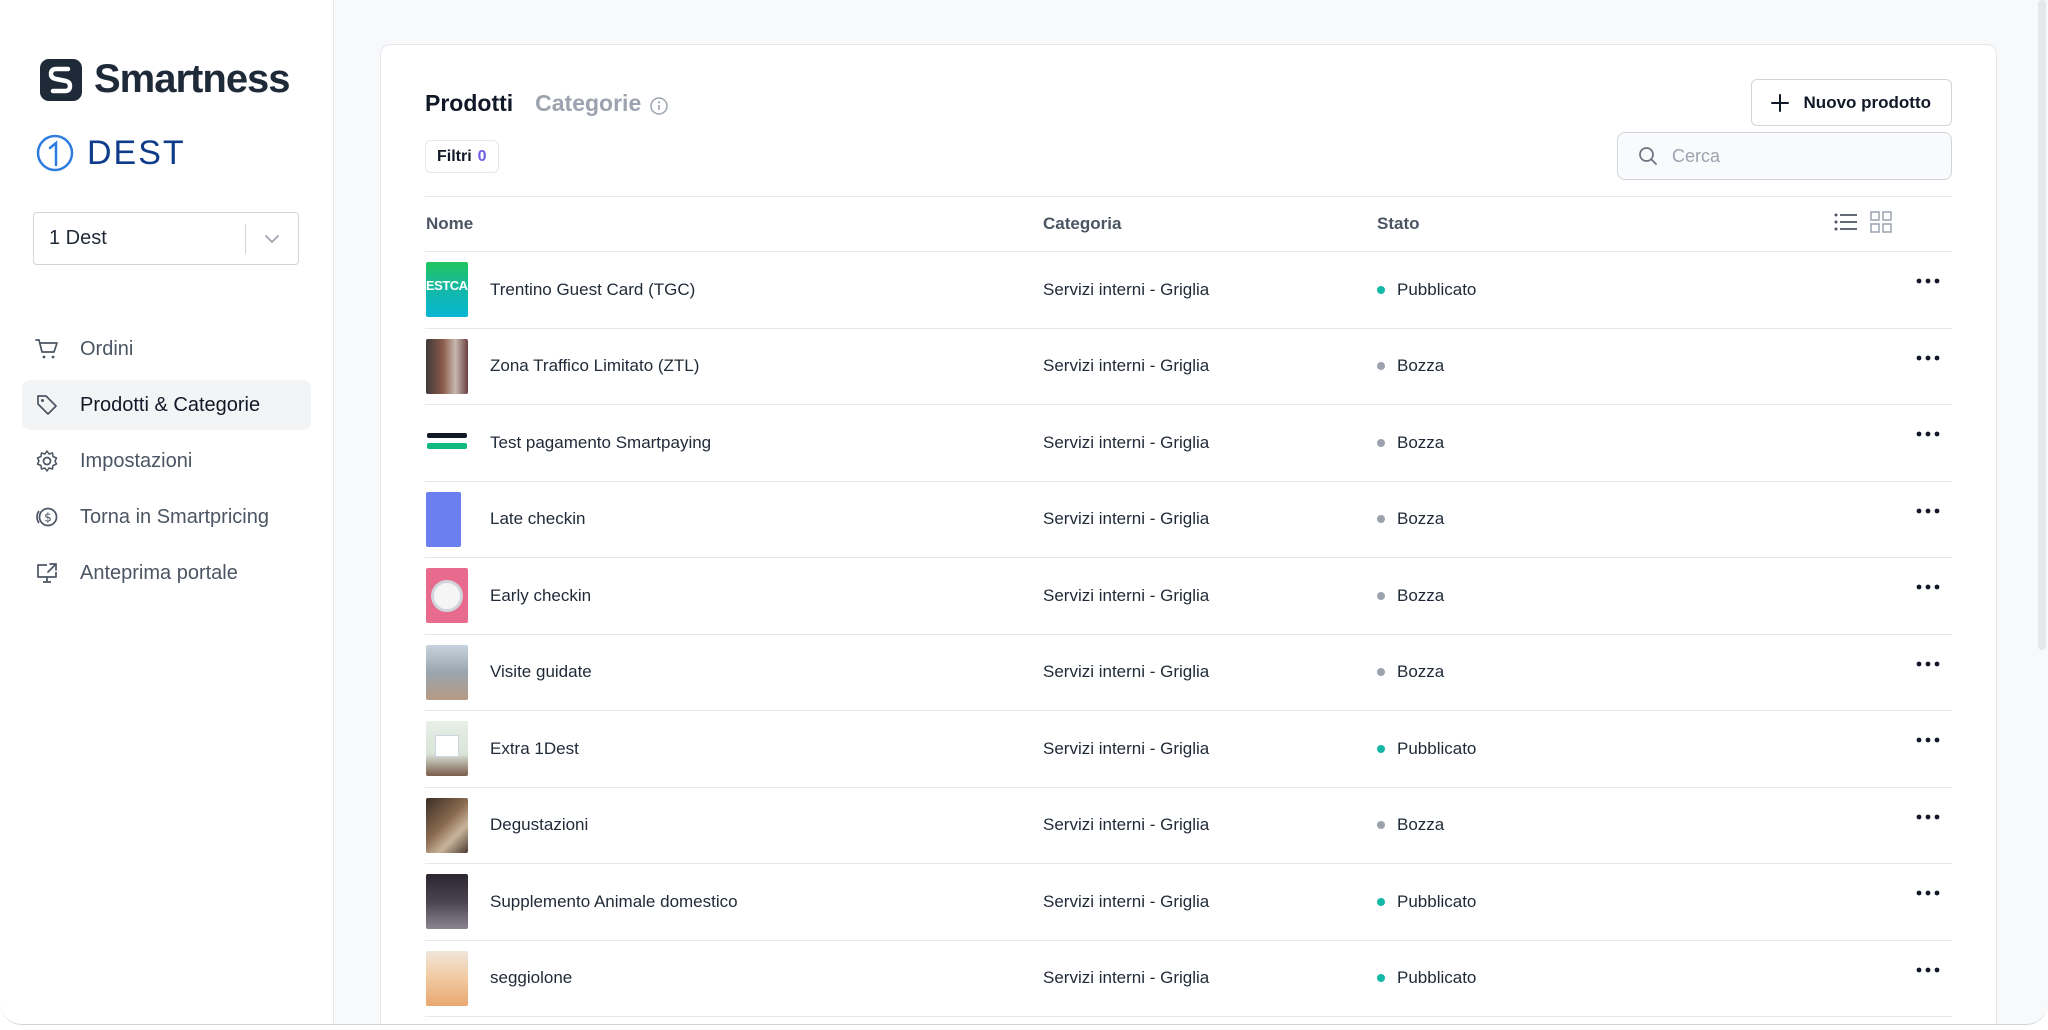 Image resolution: width=2048 pixels, height=1030 pixels. I want to click on tab-categorie: Categorie, so click(588, 103).